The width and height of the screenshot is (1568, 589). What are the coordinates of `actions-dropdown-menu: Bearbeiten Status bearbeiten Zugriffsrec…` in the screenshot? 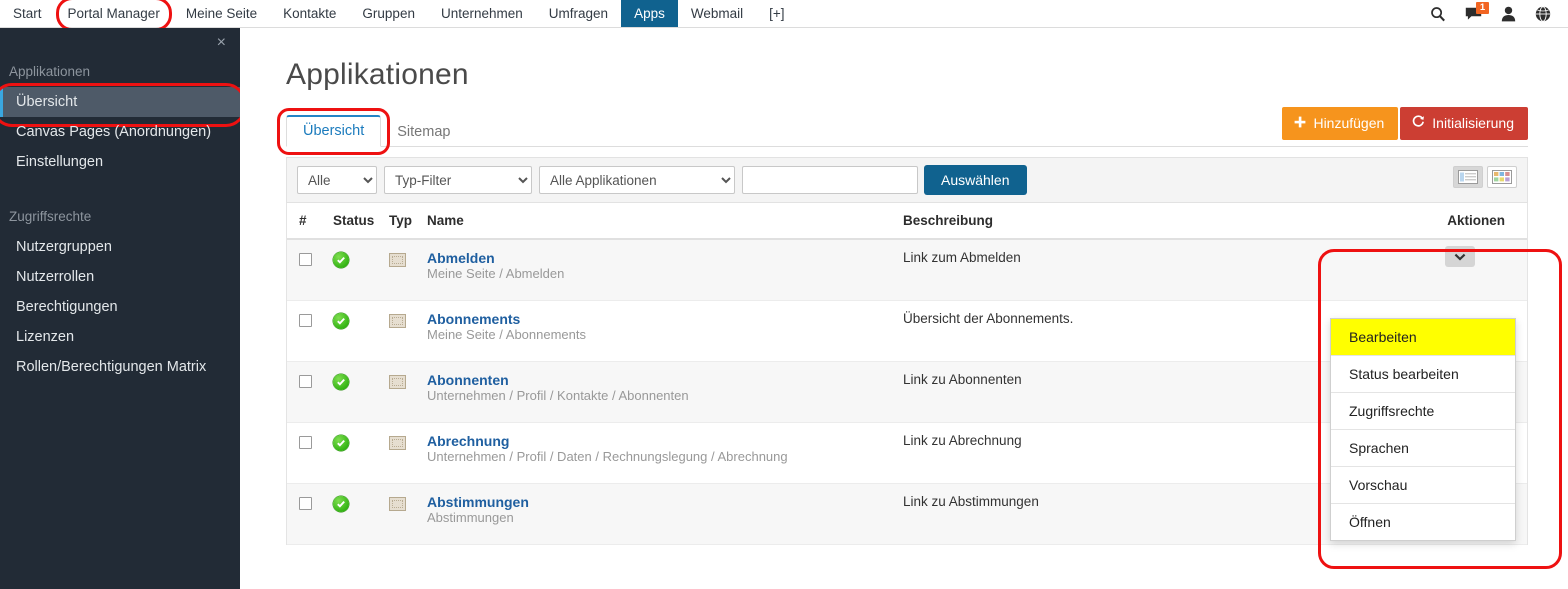 It's located at (1423, 429).